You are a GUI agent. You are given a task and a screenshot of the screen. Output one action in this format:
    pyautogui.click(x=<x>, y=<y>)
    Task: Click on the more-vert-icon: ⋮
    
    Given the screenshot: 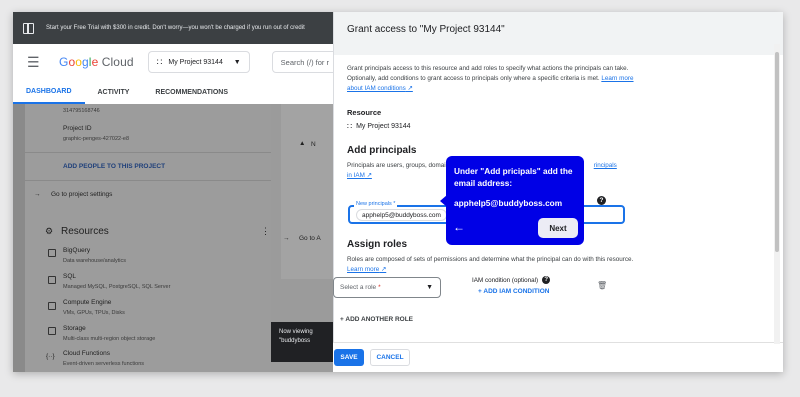 What is the action you would take?
    pyautogui.click(x=265, y=231)
    